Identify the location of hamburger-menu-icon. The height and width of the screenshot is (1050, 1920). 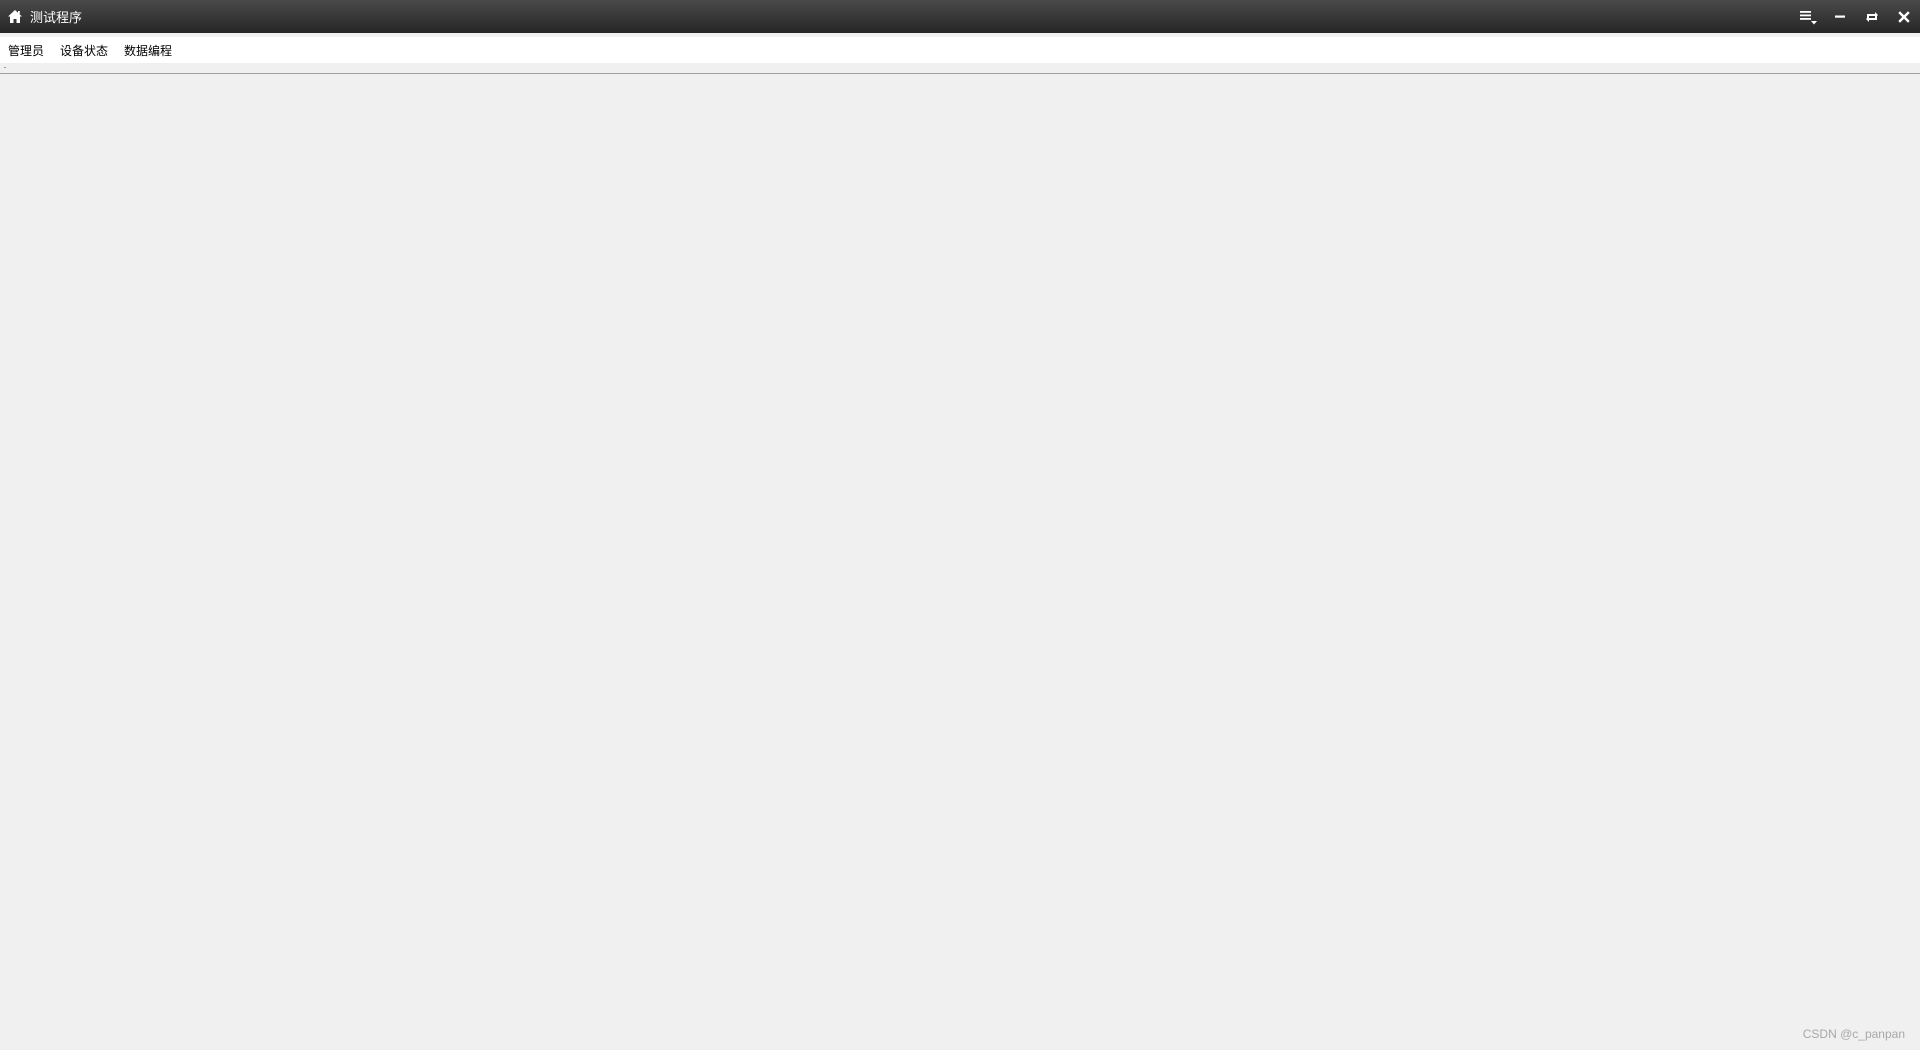
(1808, 16).